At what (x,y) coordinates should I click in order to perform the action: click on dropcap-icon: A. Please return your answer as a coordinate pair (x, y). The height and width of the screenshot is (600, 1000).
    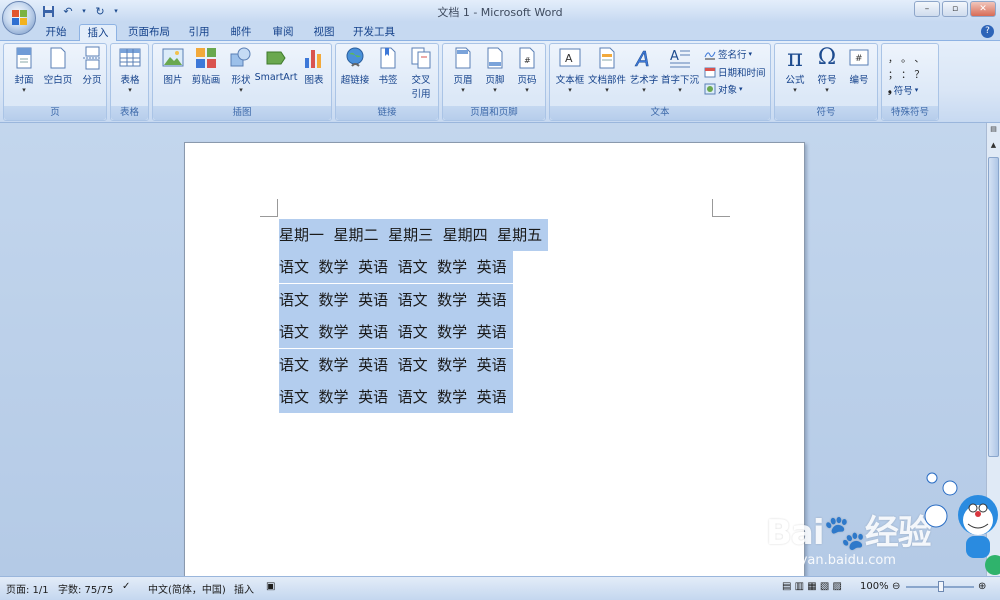
    Looking at the image, I should click on (680, 58).